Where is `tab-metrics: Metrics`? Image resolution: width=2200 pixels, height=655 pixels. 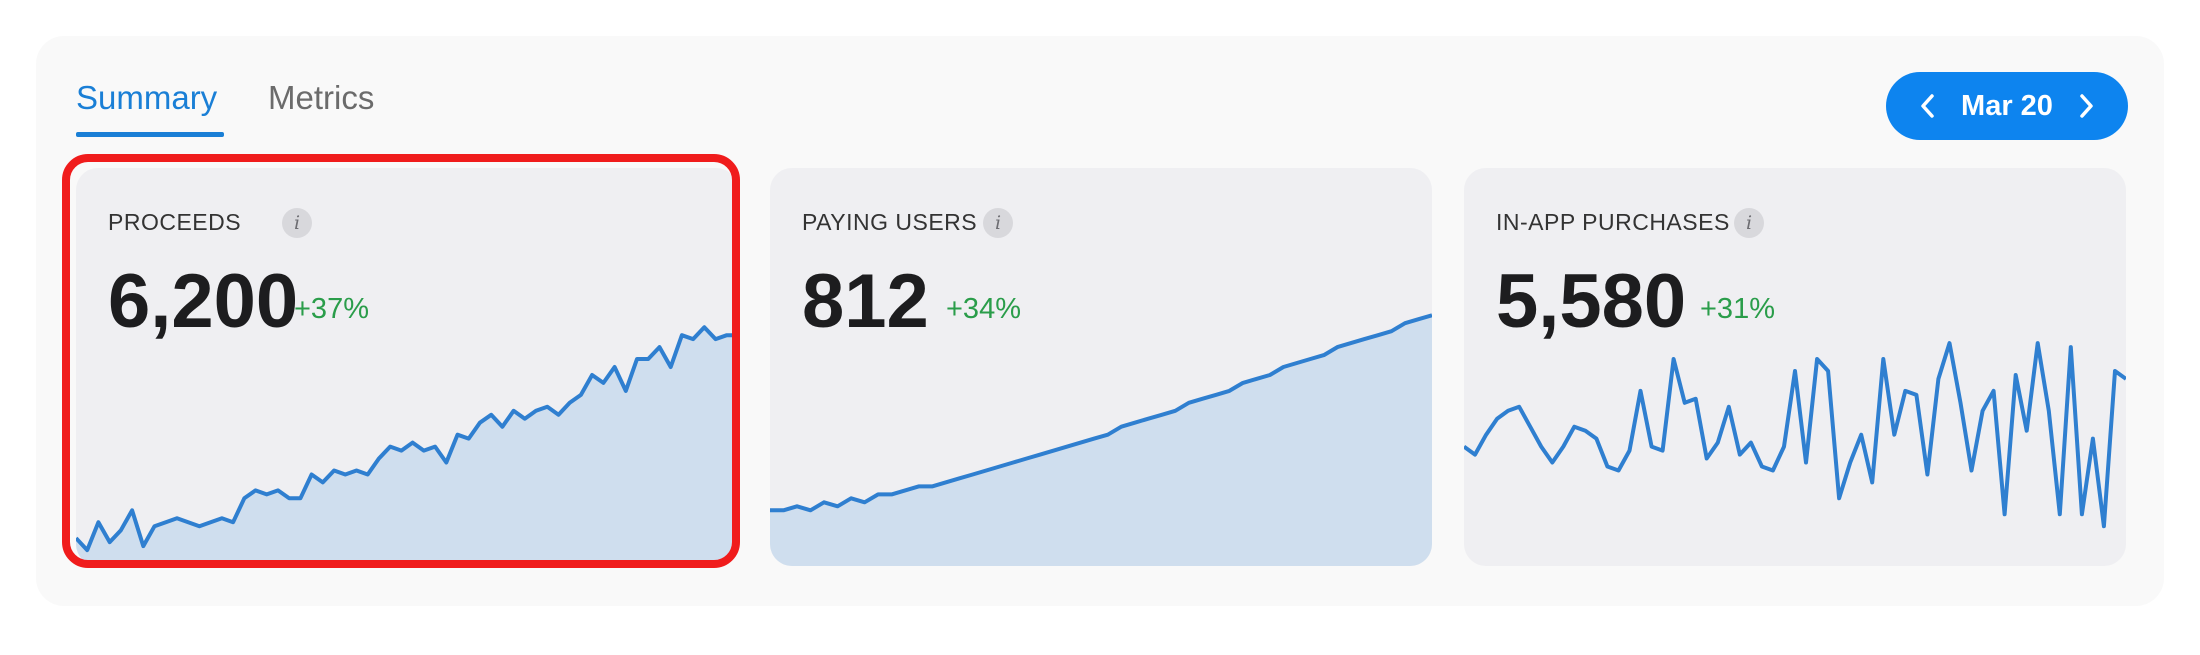 tab-metrics: Metrics is located at coordinates (321, 98).